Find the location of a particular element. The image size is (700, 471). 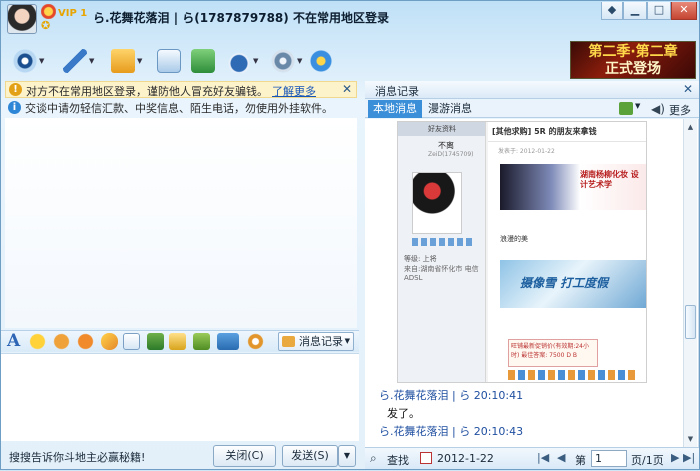

file-transfer-tool: ▼ is located at coordinates (126, 61).